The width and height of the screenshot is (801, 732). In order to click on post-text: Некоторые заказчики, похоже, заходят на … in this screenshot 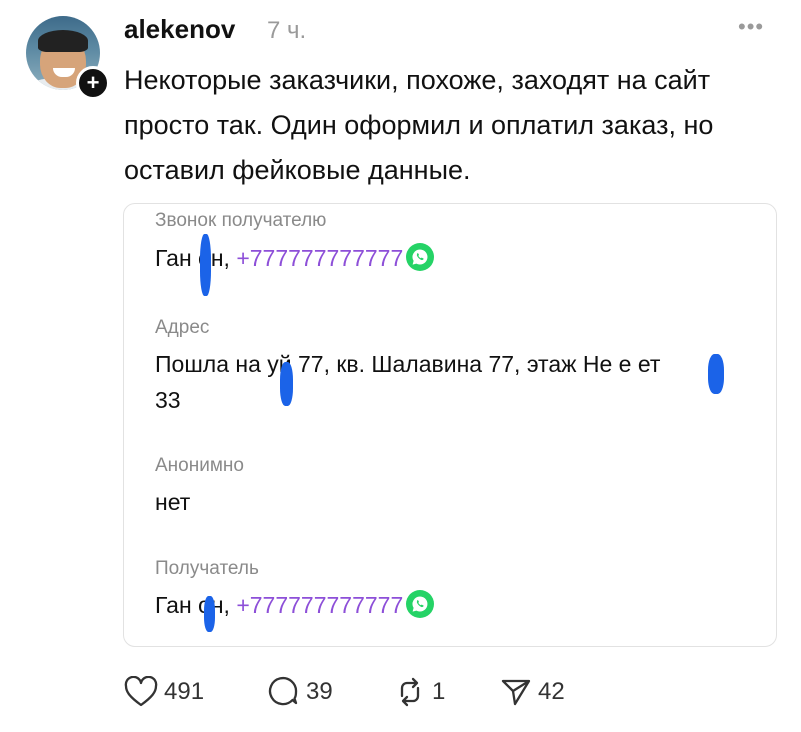, I will do `click(419, 125)`.